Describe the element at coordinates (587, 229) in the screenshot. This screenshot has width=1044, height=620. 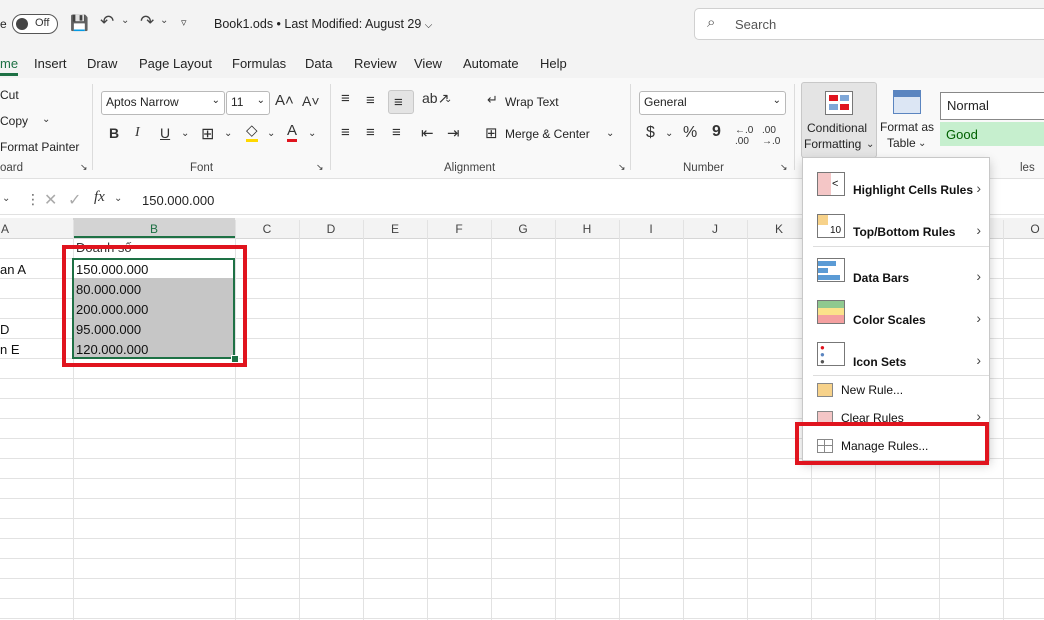
I see `column-header-h: H` at that location.